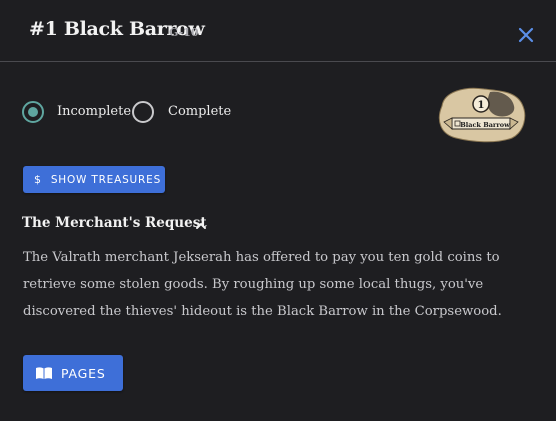 Image resolution: width=556 pixels, height=421 pixels. What do you see at coordinates (33, 112) in the screenshot?
I see `incomplete-radio` at bounding box center [33, 112].